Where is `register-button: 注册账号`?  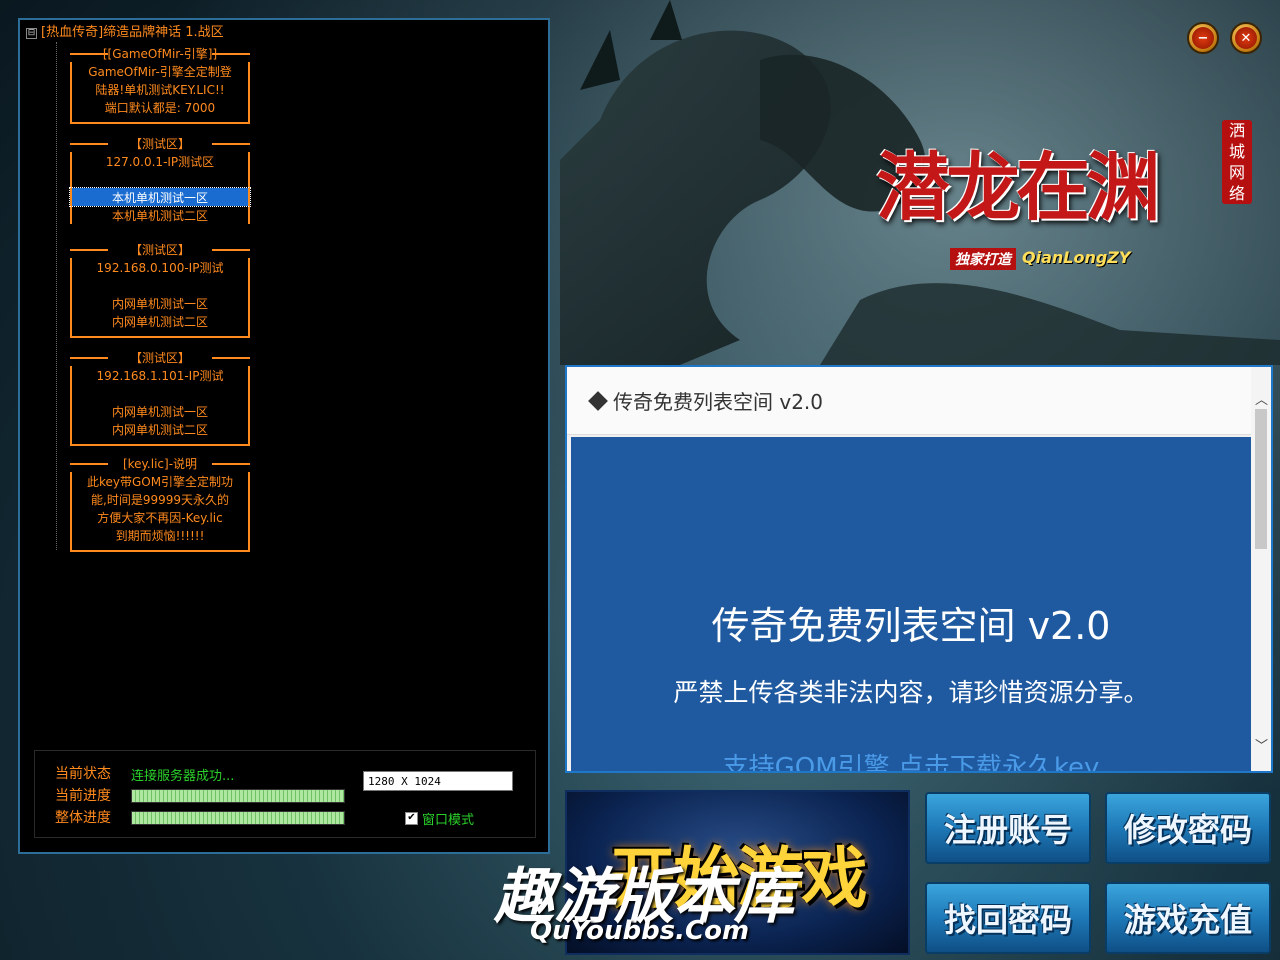
register-button: 注册账号 is located at coordinates (1008, 828).